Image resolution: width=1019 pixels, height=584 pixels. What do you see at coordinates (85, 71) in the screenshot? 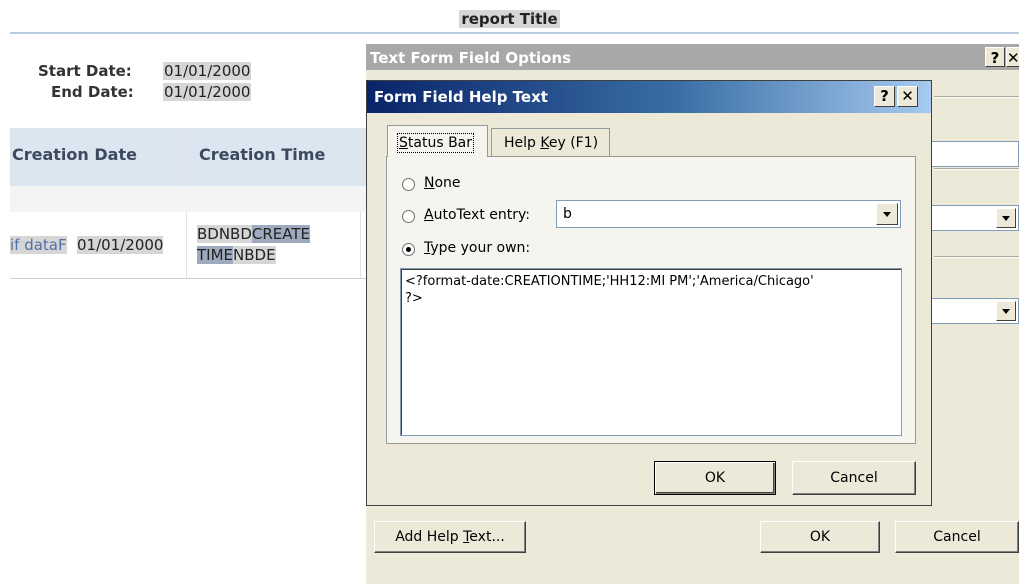
I see `start-date-label: Start Date:` at bounding box center [85, 71].